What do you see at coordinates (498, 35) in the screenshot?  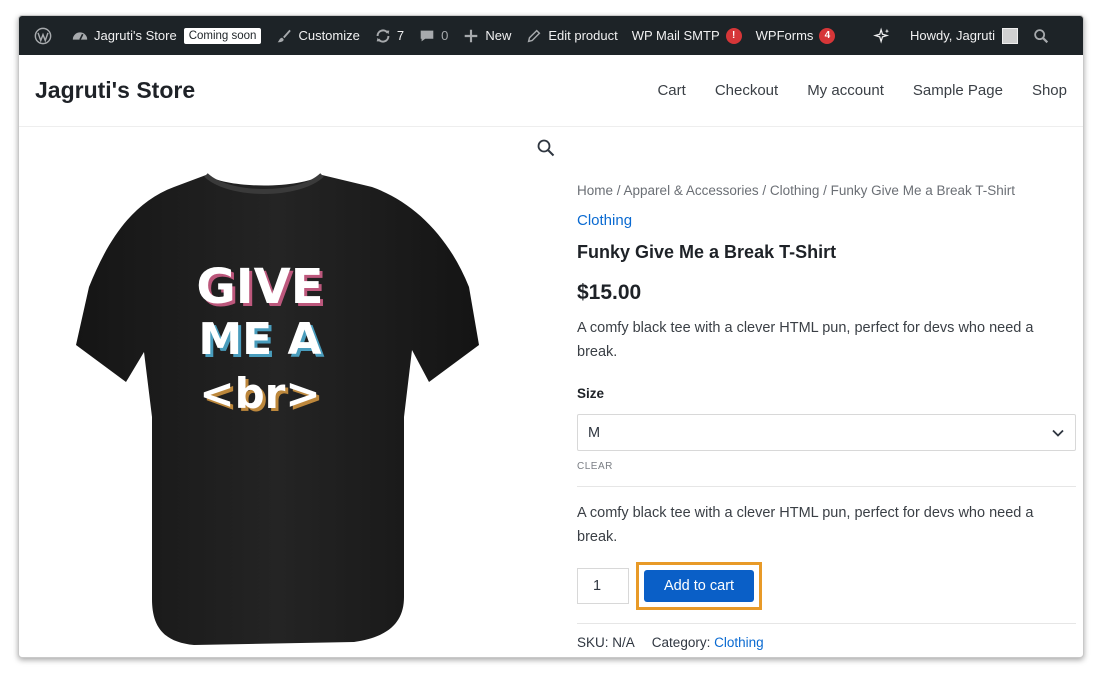 I see `new-label: New` at bounding box center [498, 35].